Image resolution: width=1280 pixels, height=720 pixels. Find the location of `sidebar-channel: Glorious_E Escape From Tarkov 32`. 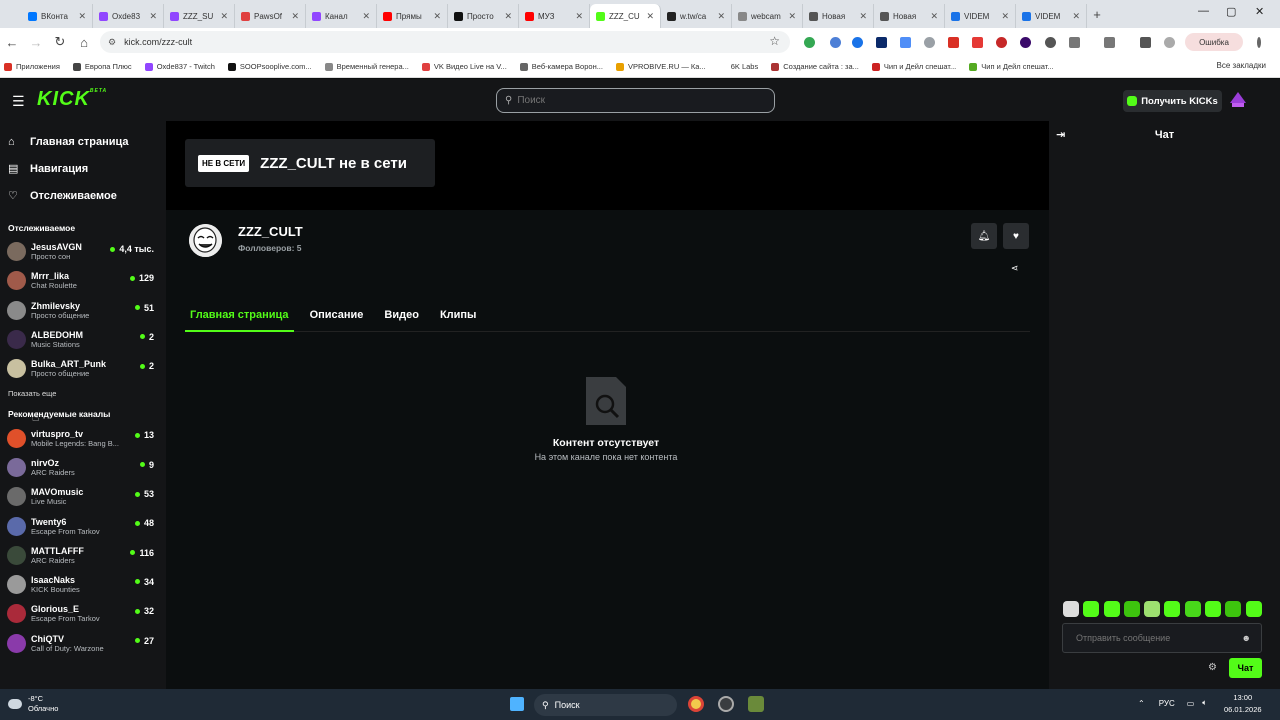

sidebar-channel: Glorious_E Escape From Tarkov 32 is located at coordinates (83, 613).